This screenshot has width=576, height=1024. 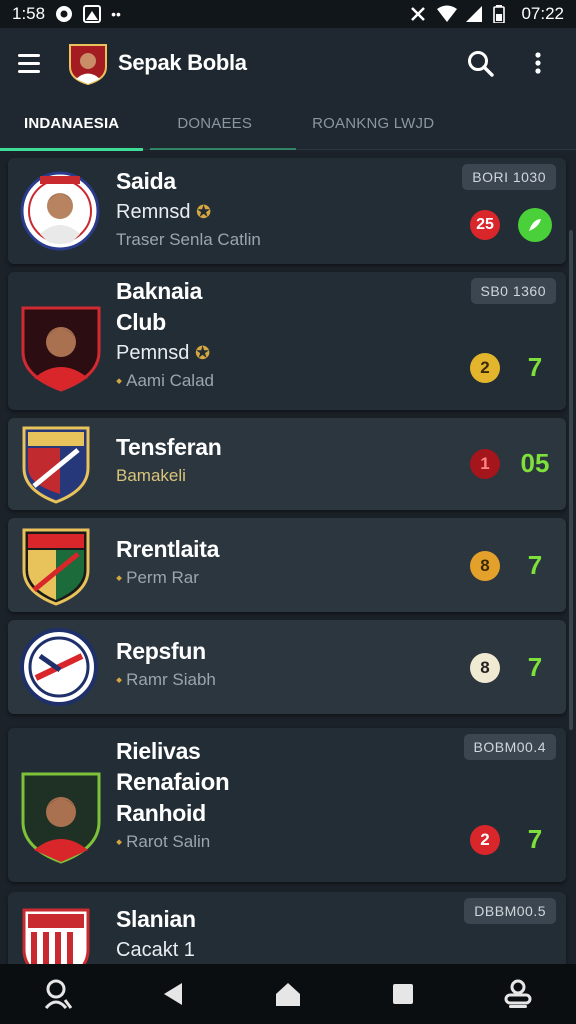 What do you see at coordinates (287, 928) in the screenshot?
I see `list-item: Slanian Cacakt 1 DBBM00.5` at bounding box center [287, 928].